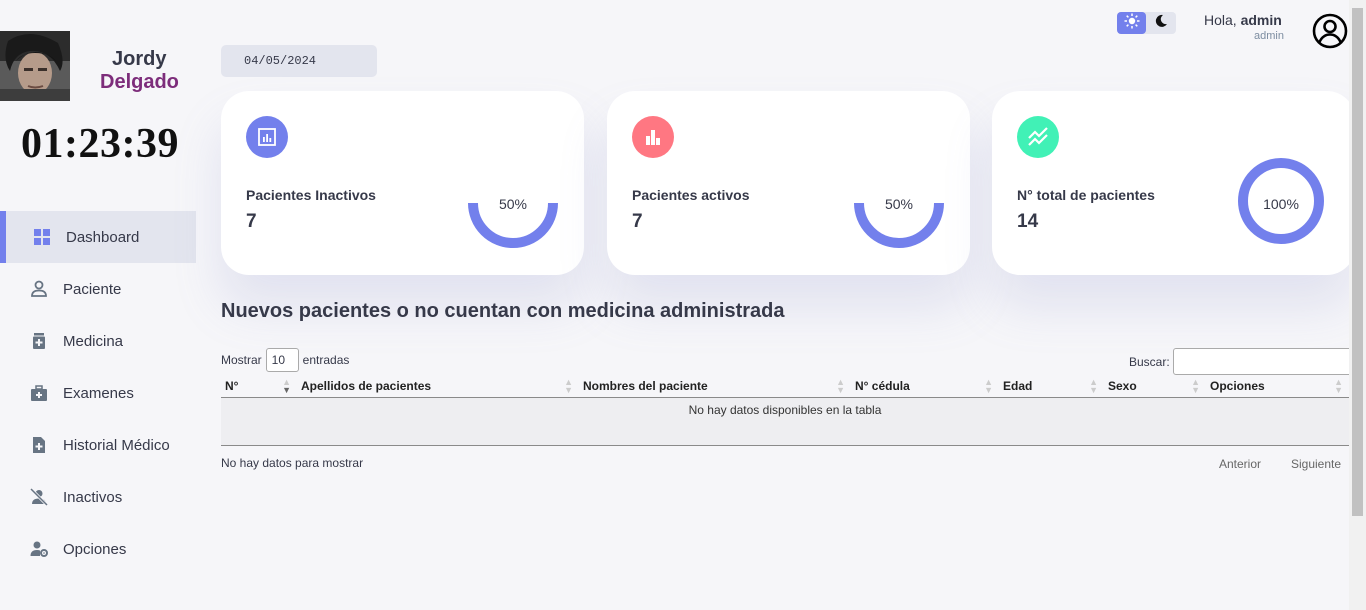 The width and height of the screenshot is (1366, 610). Describe the element at coordinates (653, 137) in the screenshot. I see `bar-chart-icon` at that location.